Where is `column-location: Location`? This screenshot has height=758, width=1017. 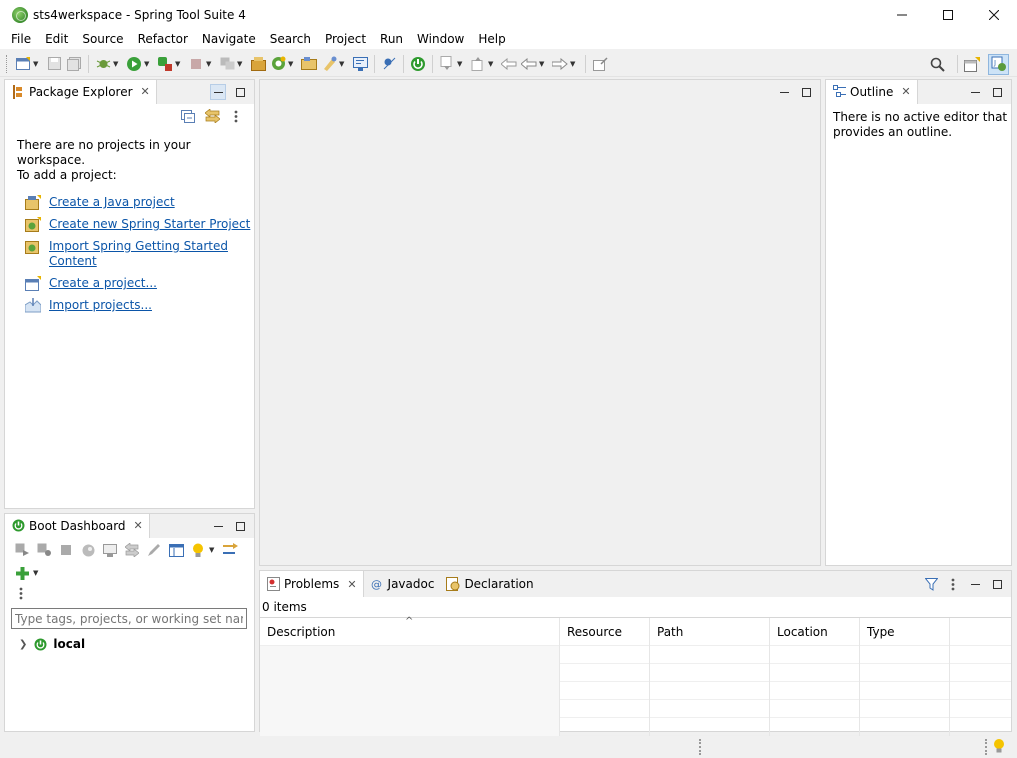
column-location: Location is located at coordinates (815, 631).